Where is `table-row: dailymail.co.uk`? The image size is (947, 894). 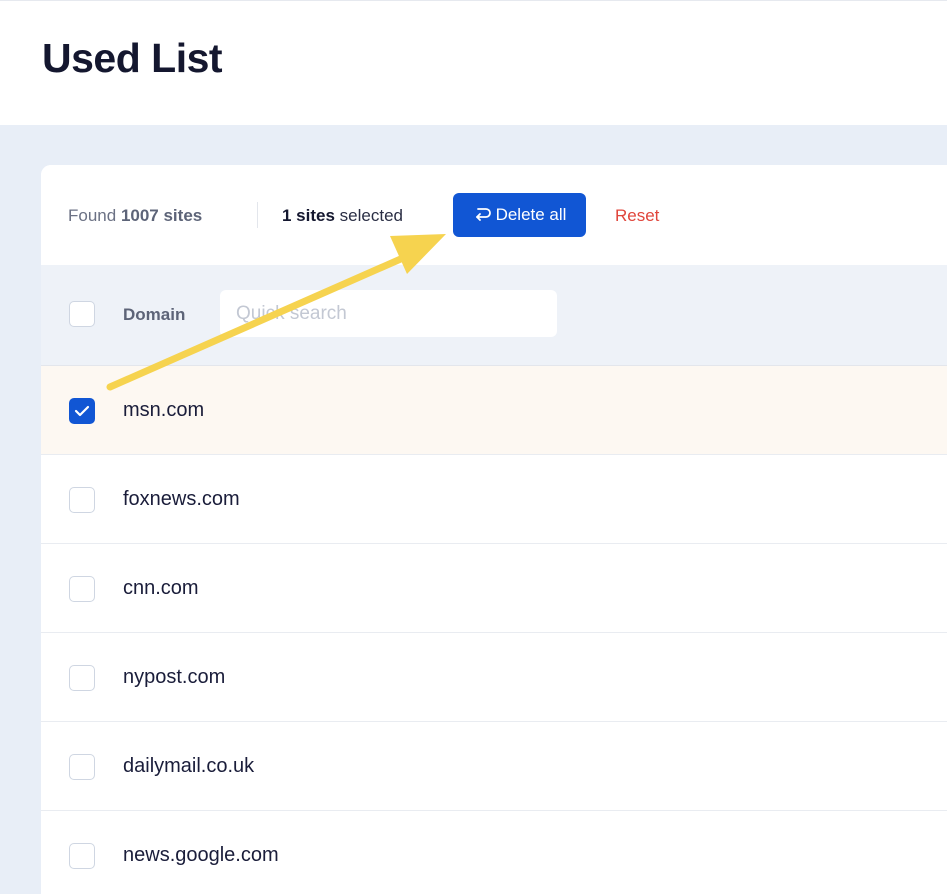 table-row: dailymail.co.uk is located at coordinates (494, 766).